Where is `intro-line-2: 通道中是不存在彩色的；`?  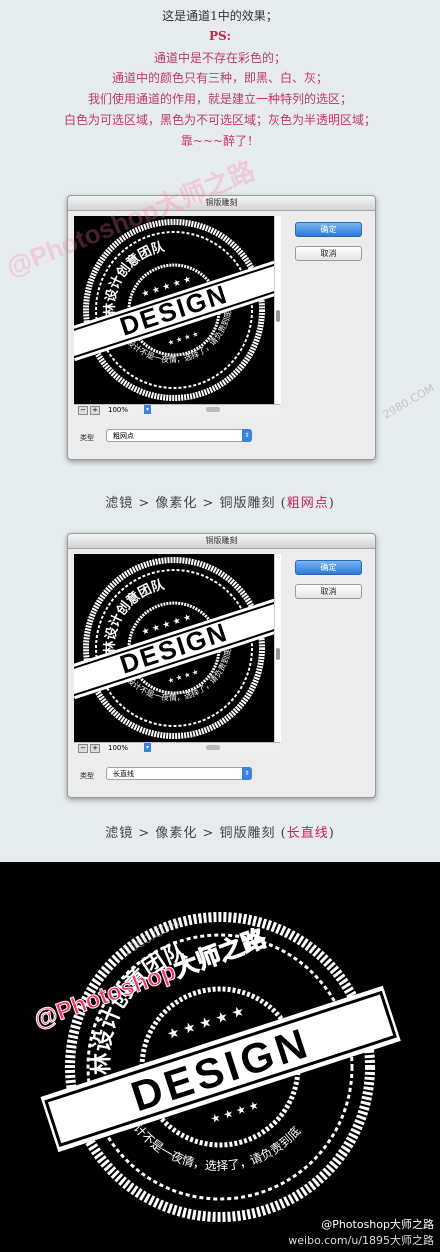
intro-line-2: 通道中是不存在彩色的； is located at coordinates (219, 58).